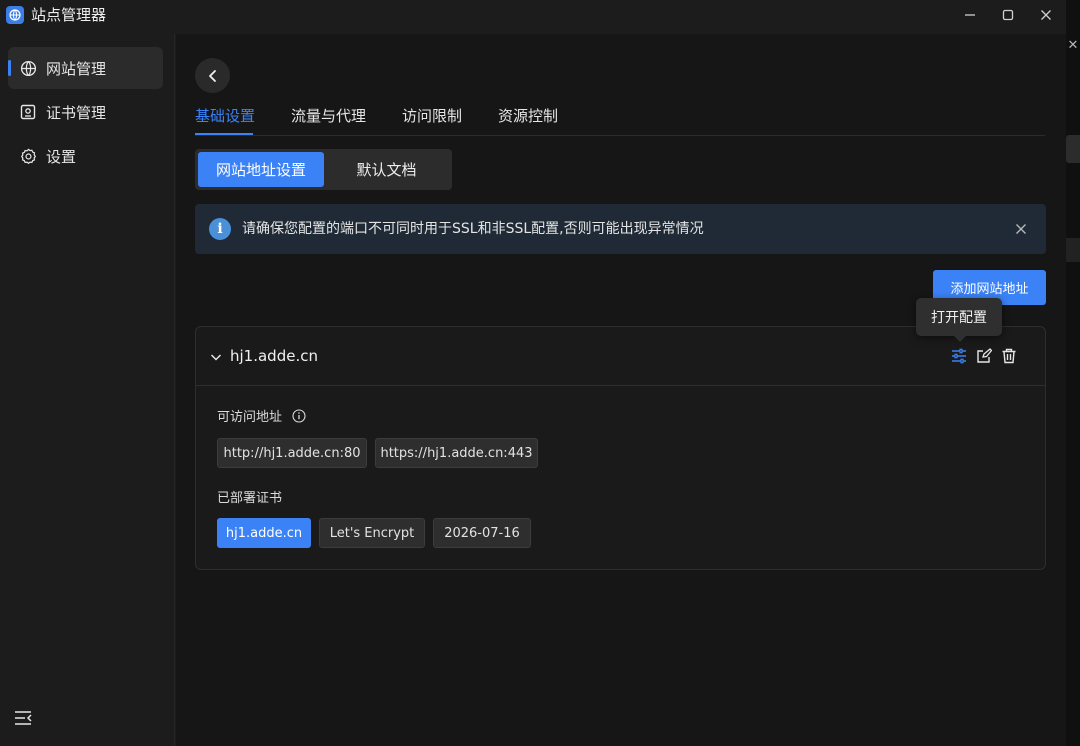 Image resolution: width=1080 pixels, height=746 pixels. I want to click on sidebar-item-settings: 设置, so click(85, 156).